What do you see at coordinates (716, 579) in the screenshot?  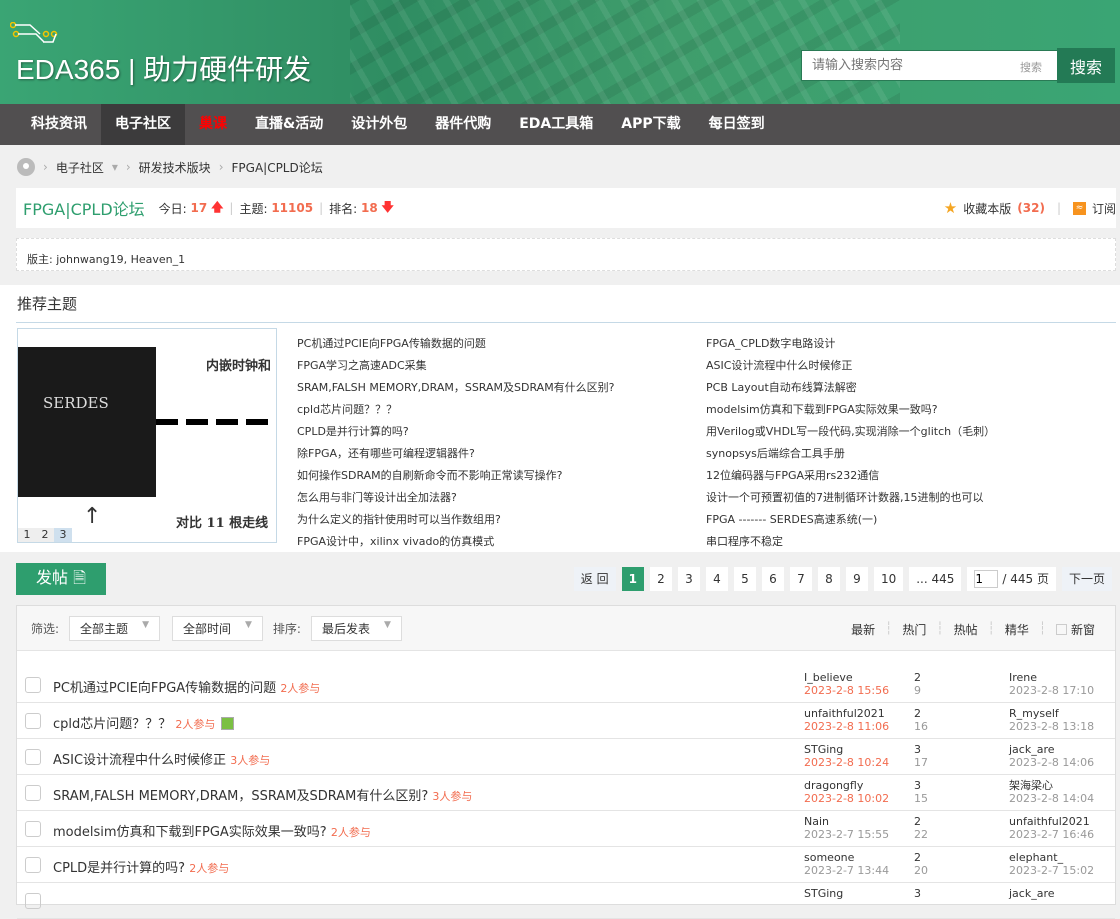 I see `page-link: 4` at bounding box center [716, 579].